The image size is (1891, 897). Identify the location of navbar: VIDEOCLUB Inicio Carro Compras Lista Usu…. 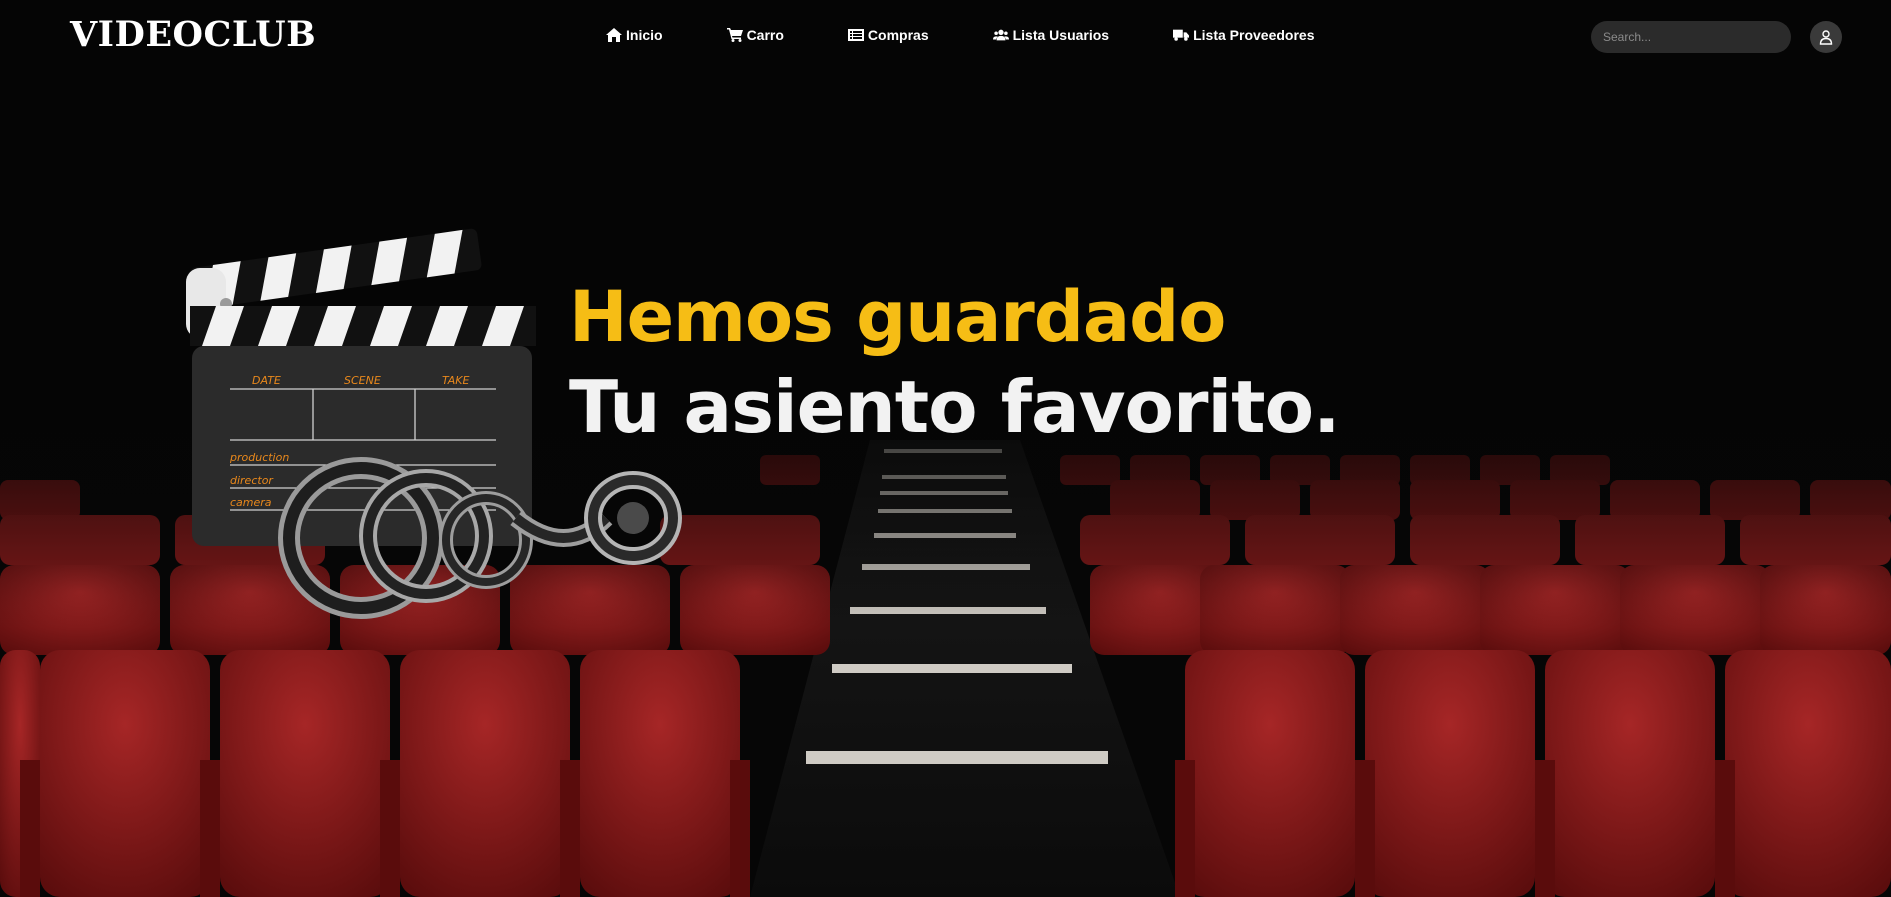
(945, 38).